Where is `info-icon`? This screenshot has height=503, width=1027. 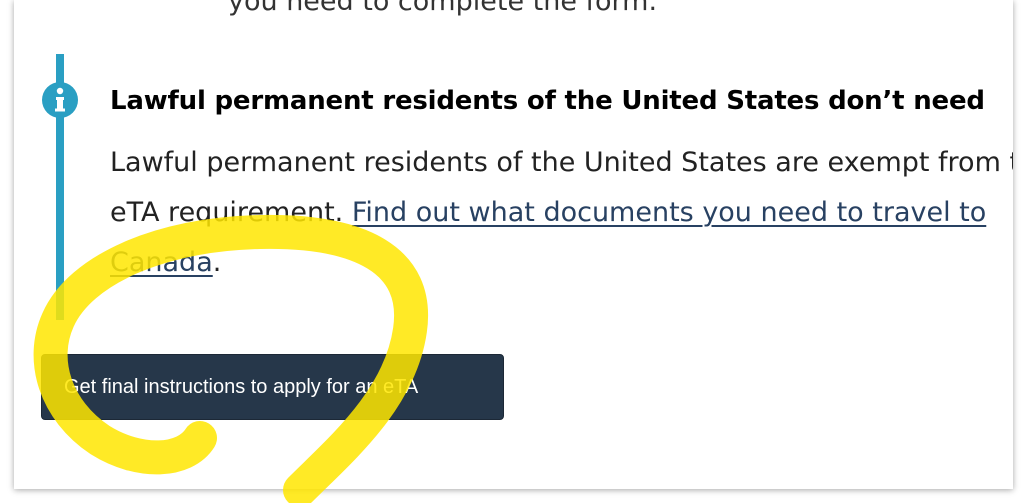 info-icon is located at coordinates (60, 100).